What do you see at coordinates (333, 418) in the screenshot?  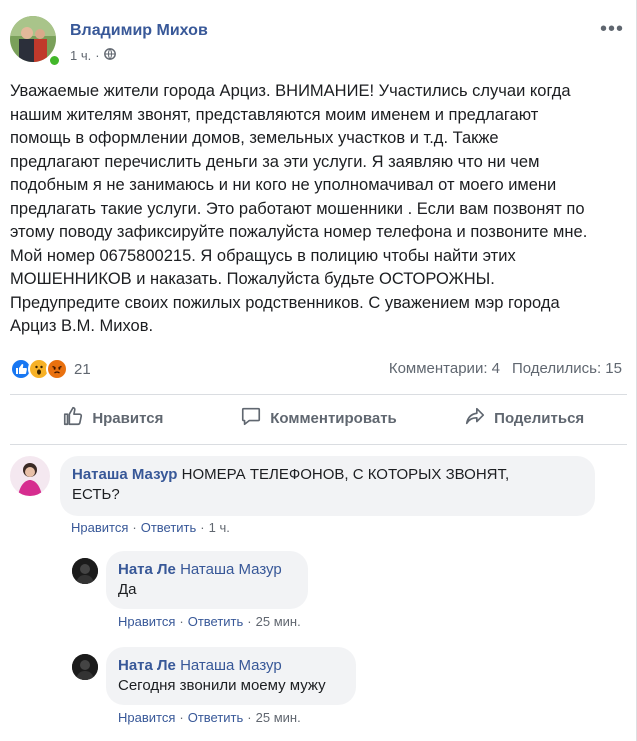 I see `comment-button-label: Комментировать` at bounding box center [333, 418].